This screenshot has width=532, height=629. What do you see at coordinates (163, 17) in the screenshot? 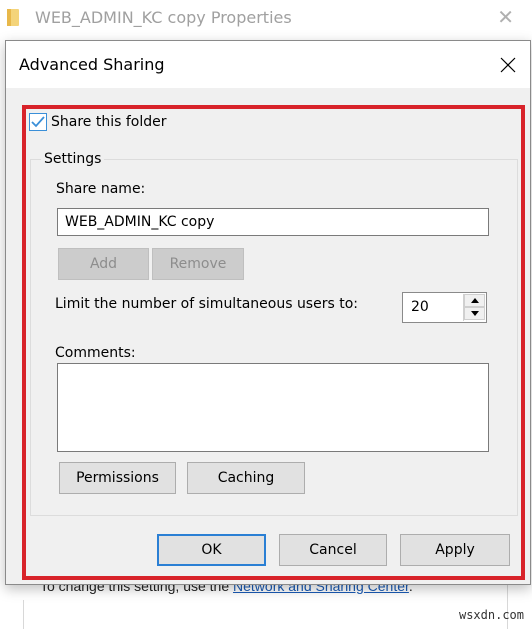
I see `properties-window-title: WEB_ADMIN_KC copy Properties` at bounding box center [163, 17].